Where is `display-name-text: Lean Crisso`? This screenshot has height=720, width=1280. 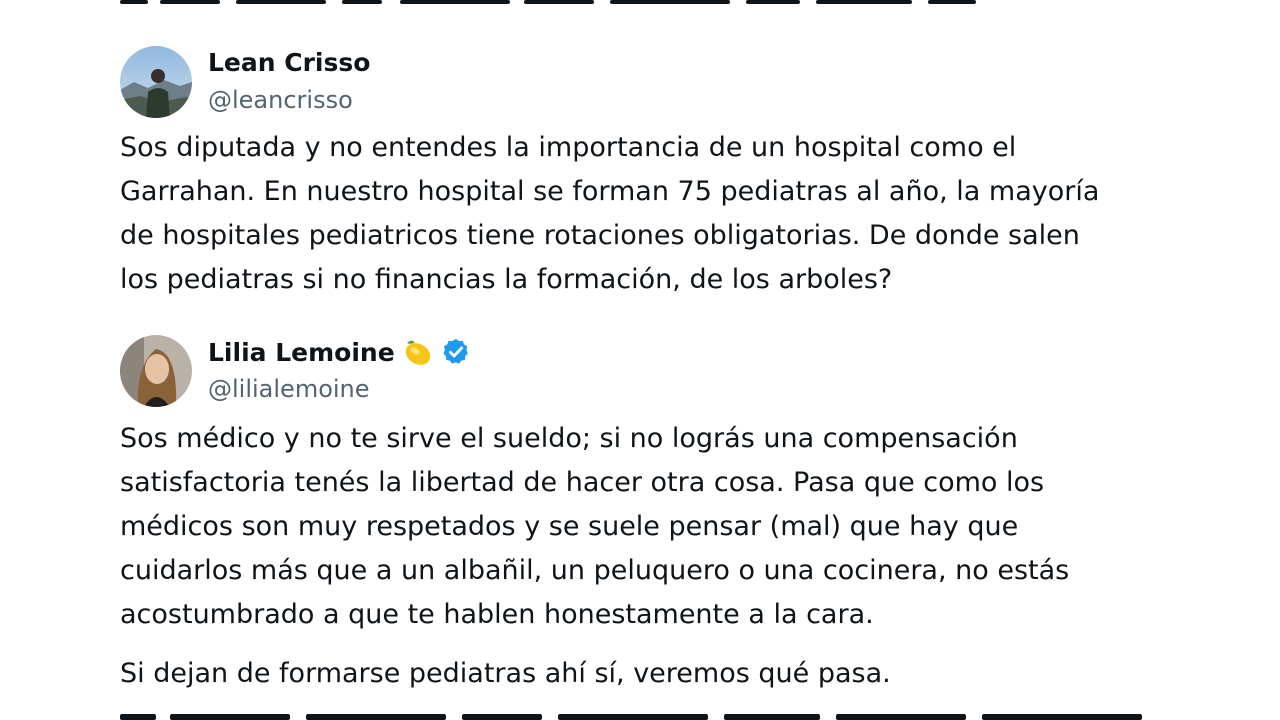
display-name-text: Lean Crisso is located at coordinates (289, 62).